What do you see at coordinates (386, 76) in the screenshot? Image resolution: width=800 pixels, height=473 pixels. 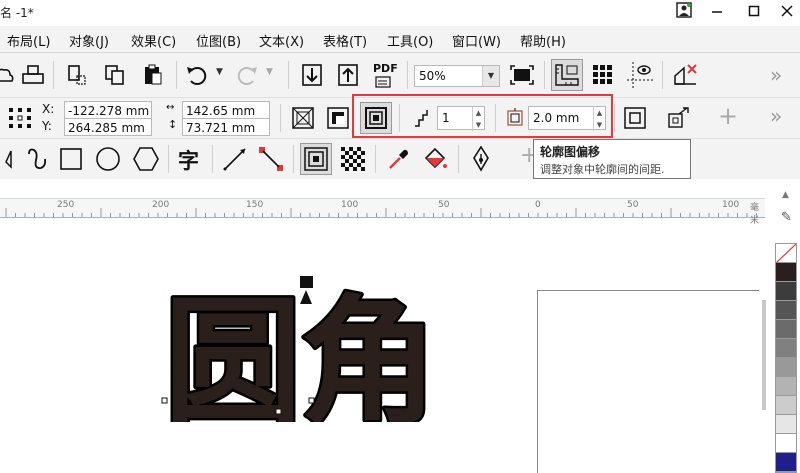 I see `publish-pdf-button: PDF` at bounding box center [386, 76].